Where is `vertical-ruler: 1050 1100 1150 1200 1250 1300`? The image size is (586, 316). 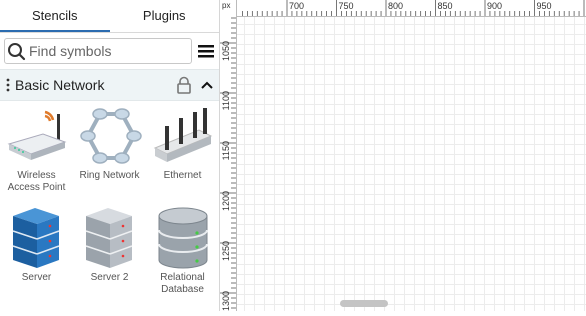 vertical-ruler: 1050 1100 1150 1200 1250 1300 is located at coordinates (228, 155).